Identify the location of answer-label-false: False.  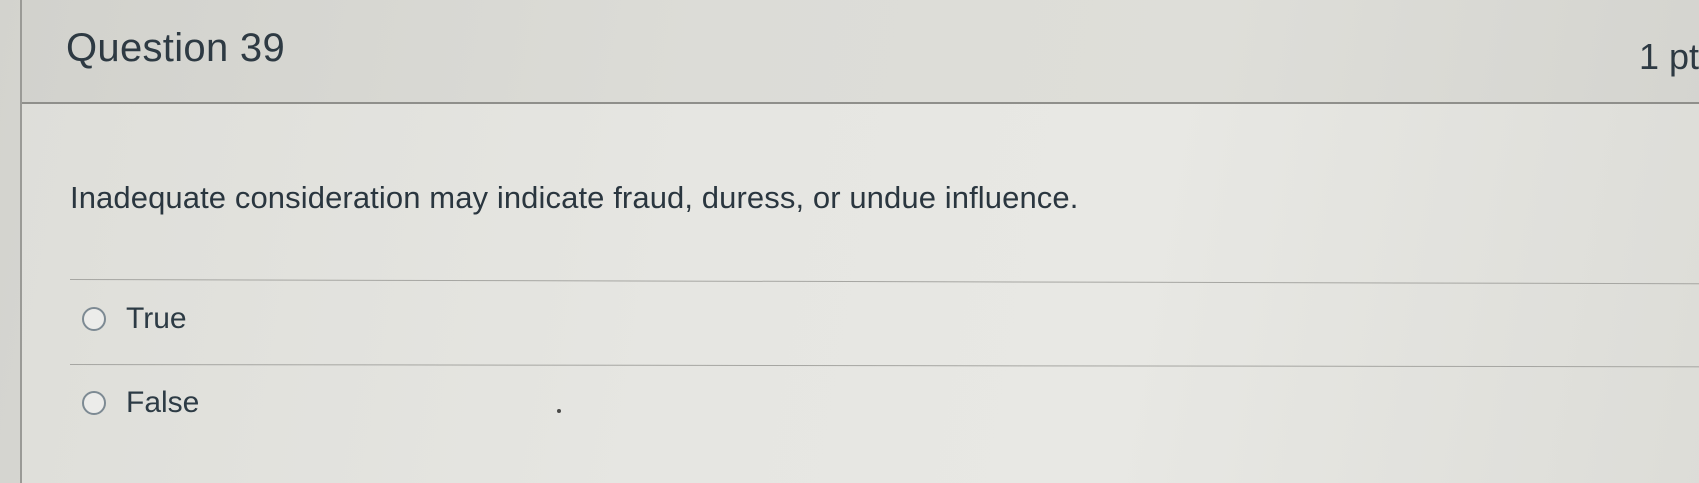
(163, 402).